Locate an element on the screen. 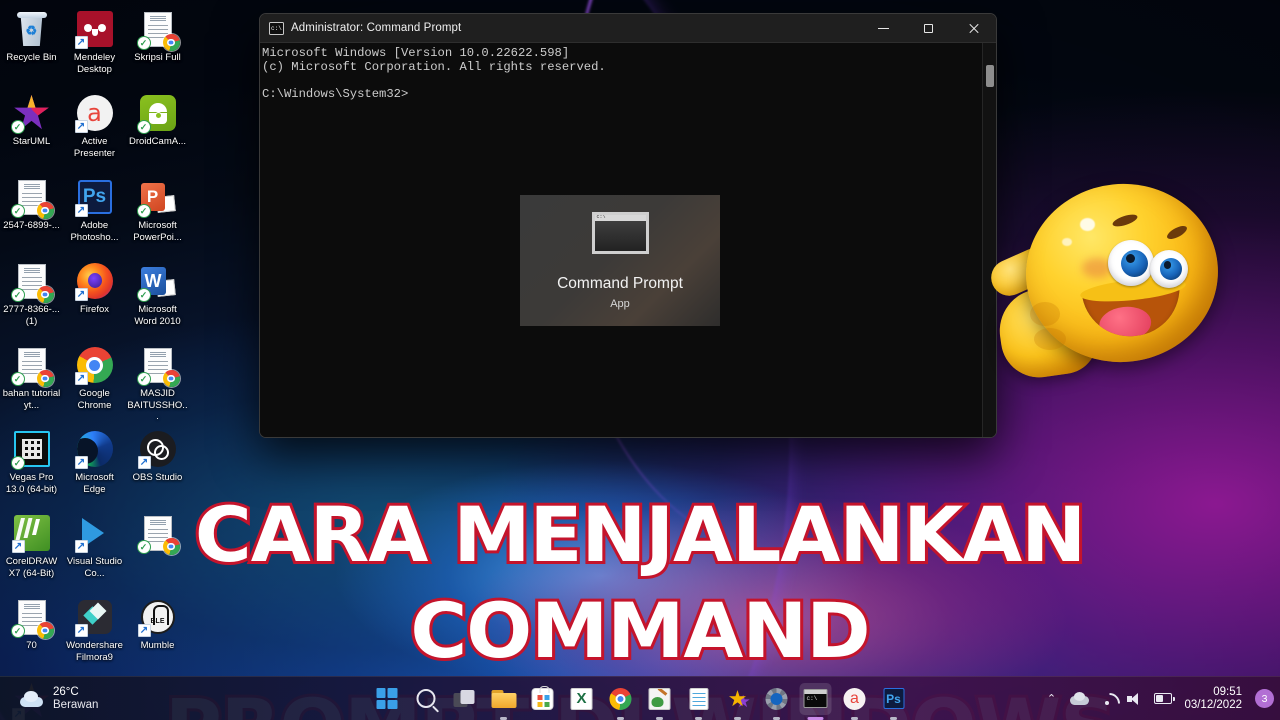  cloud-icon is located at coordinates (31, 699).